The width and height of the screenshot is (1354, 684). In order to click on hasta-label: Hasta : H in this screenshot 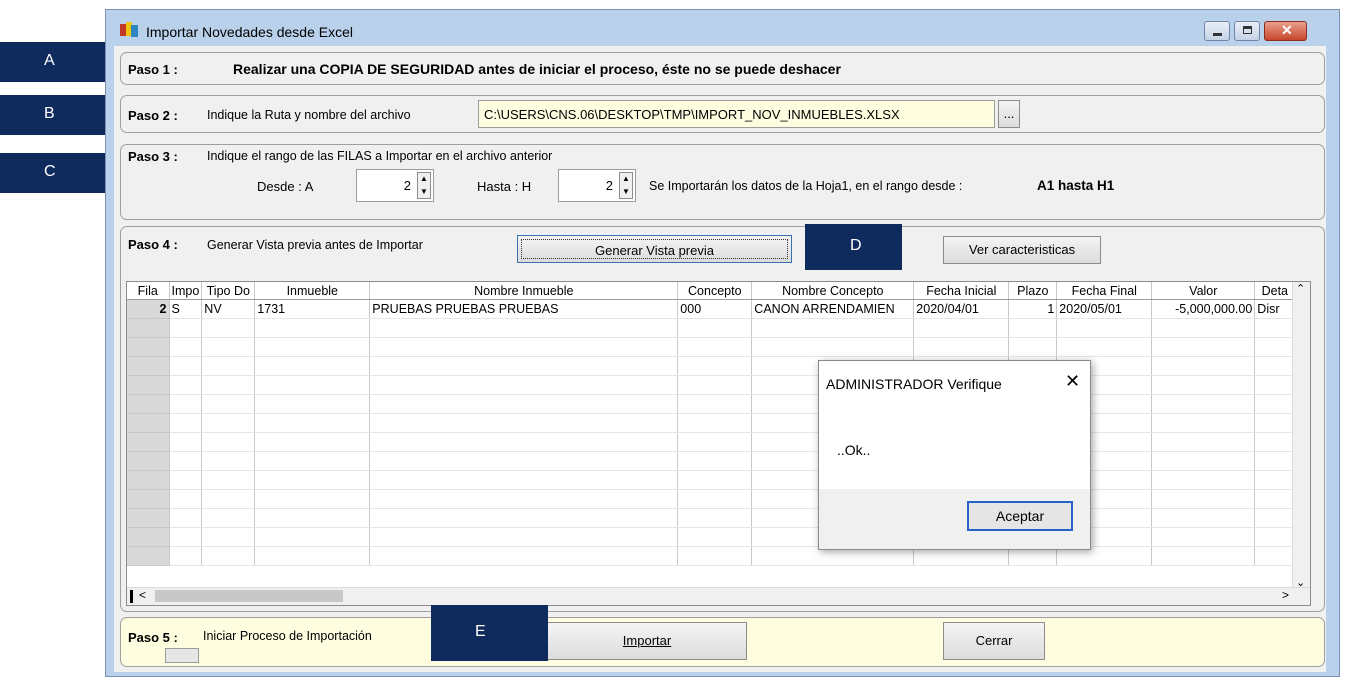, I will do `click(504, 186)`.